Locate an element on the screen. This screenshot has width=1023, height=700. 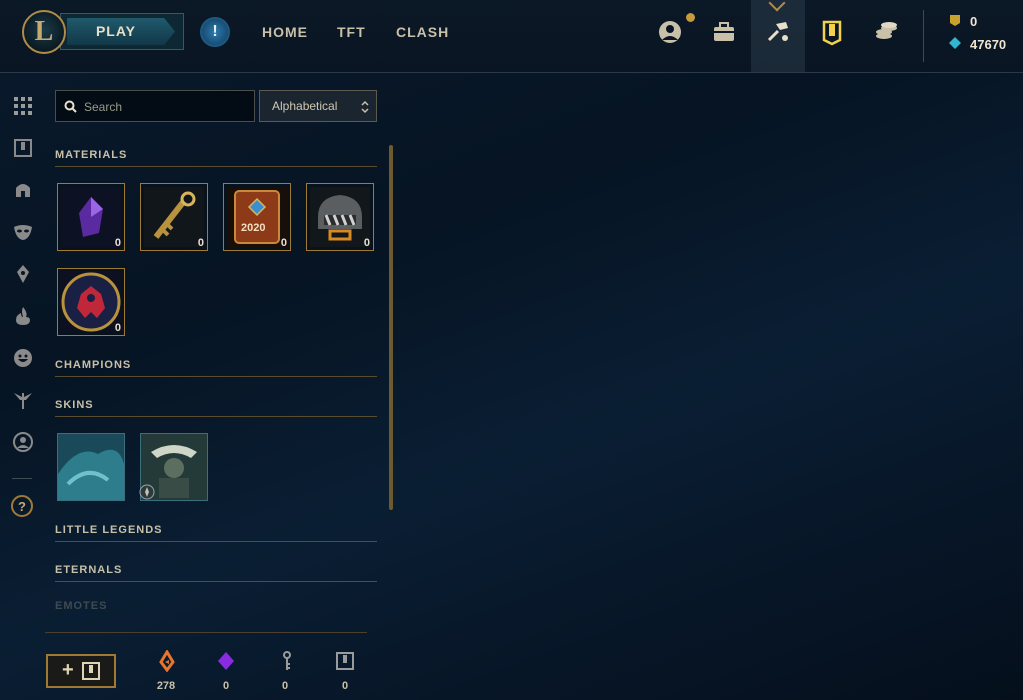
sort-selected: Alphabetical is located at coordinates (305, 106).